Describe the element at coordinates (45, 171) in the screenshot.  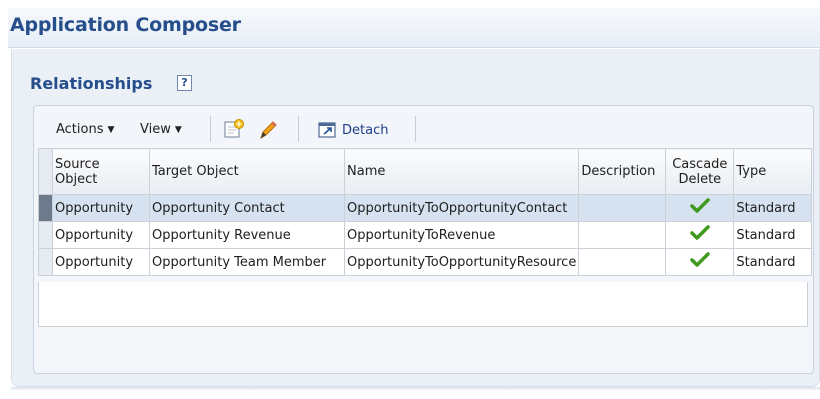
I see `row-header-corner` at that location.